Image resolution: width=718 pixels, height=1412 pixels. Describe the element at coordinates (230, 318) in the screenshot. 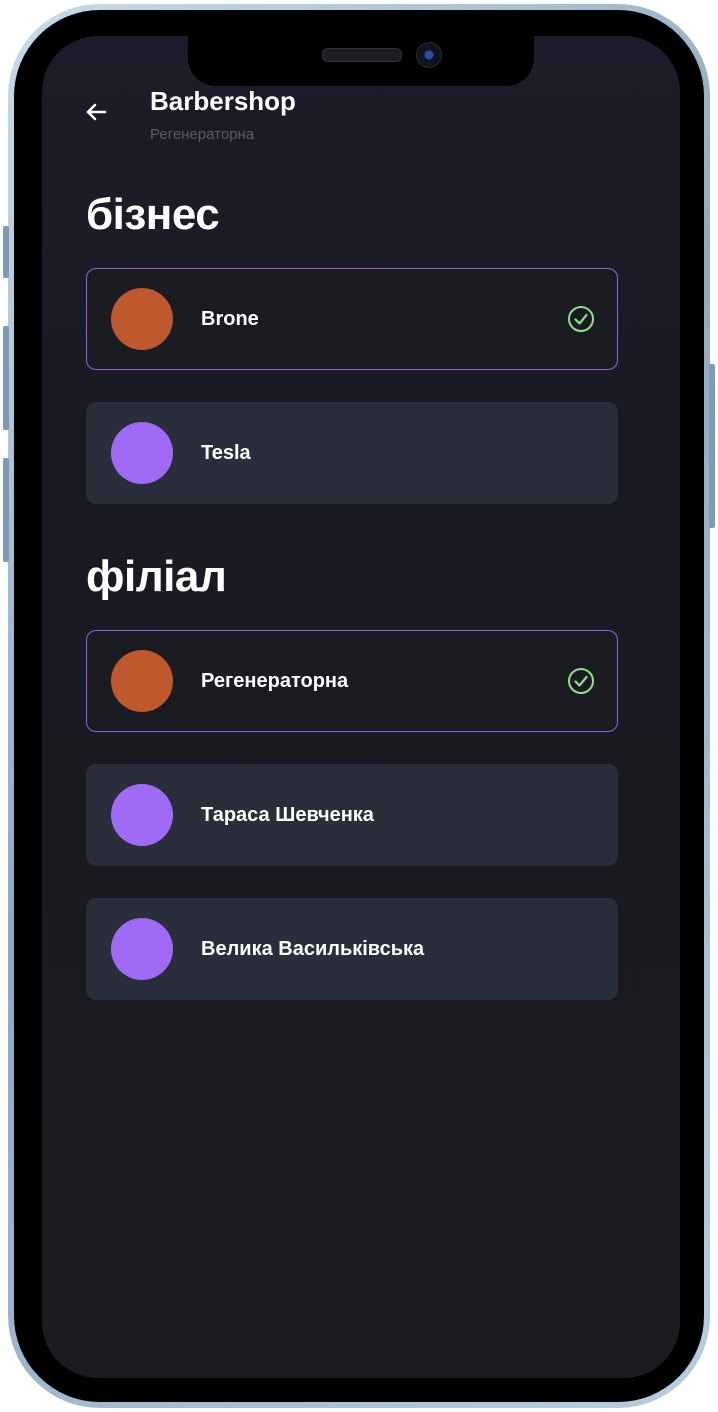

I see `option-label: Brone` at that location.